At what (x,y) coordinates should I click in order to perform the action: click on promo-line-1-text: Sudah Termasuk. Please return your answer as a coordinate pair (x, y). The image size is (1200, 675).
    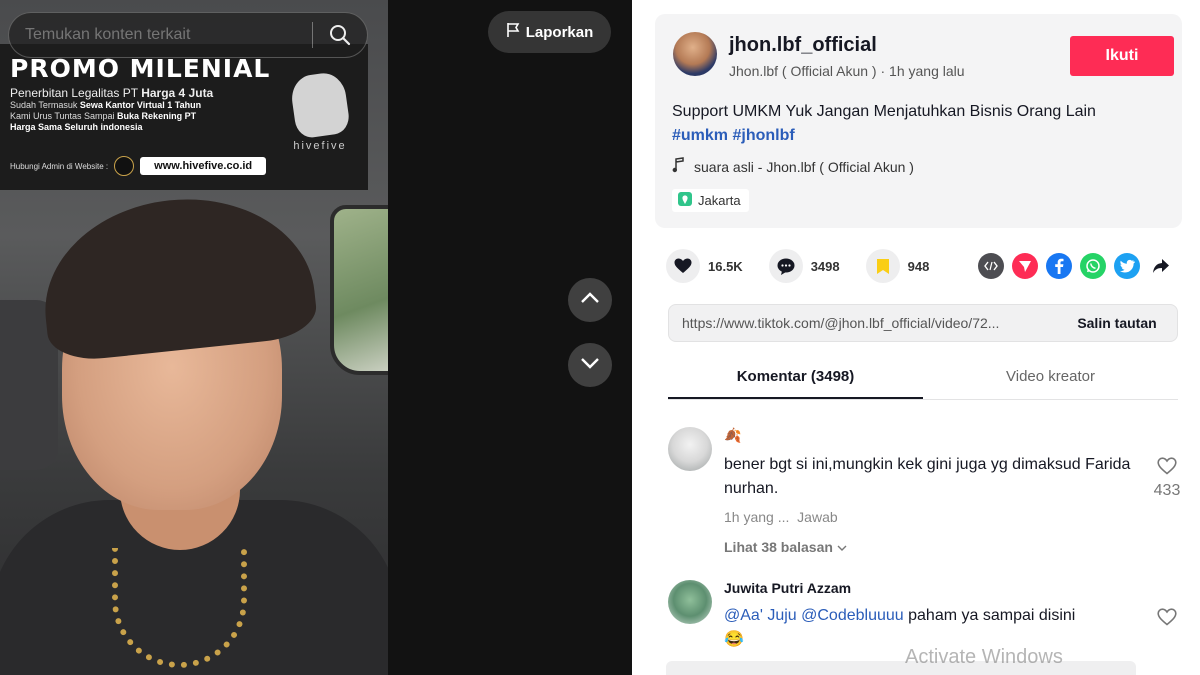
    Looking at the image, I should click on (45, 105).